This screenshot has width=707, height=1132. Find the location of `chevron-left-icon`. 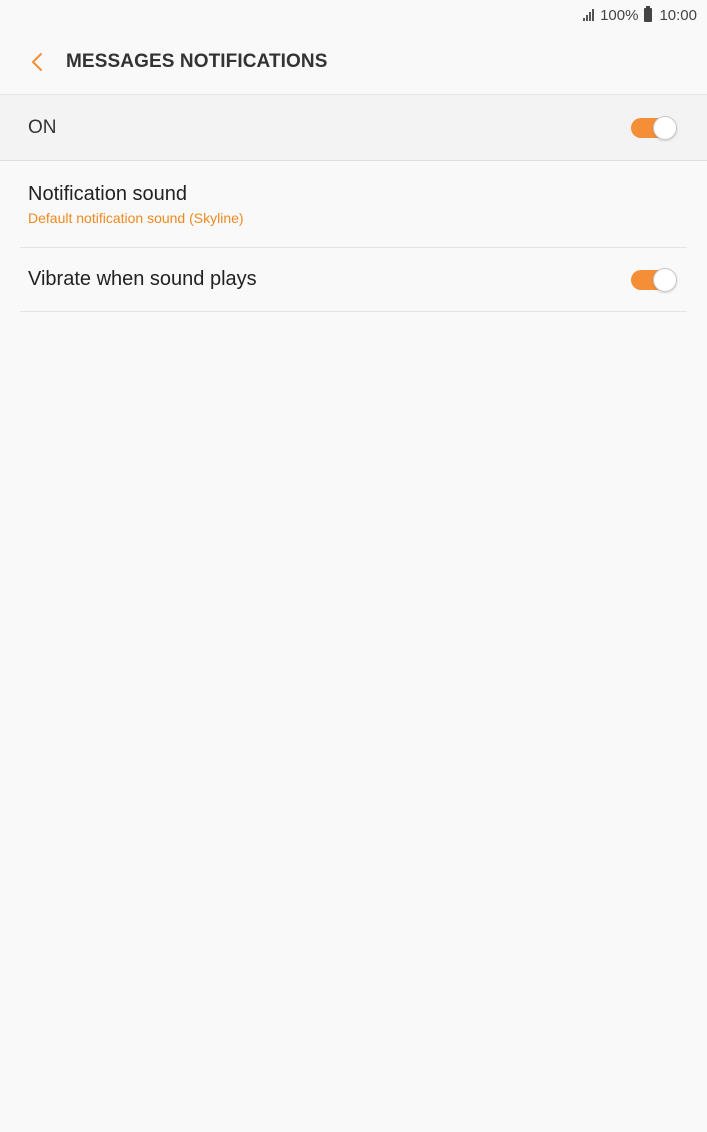

chevron-left-icon is located at coordinates (37, 62).